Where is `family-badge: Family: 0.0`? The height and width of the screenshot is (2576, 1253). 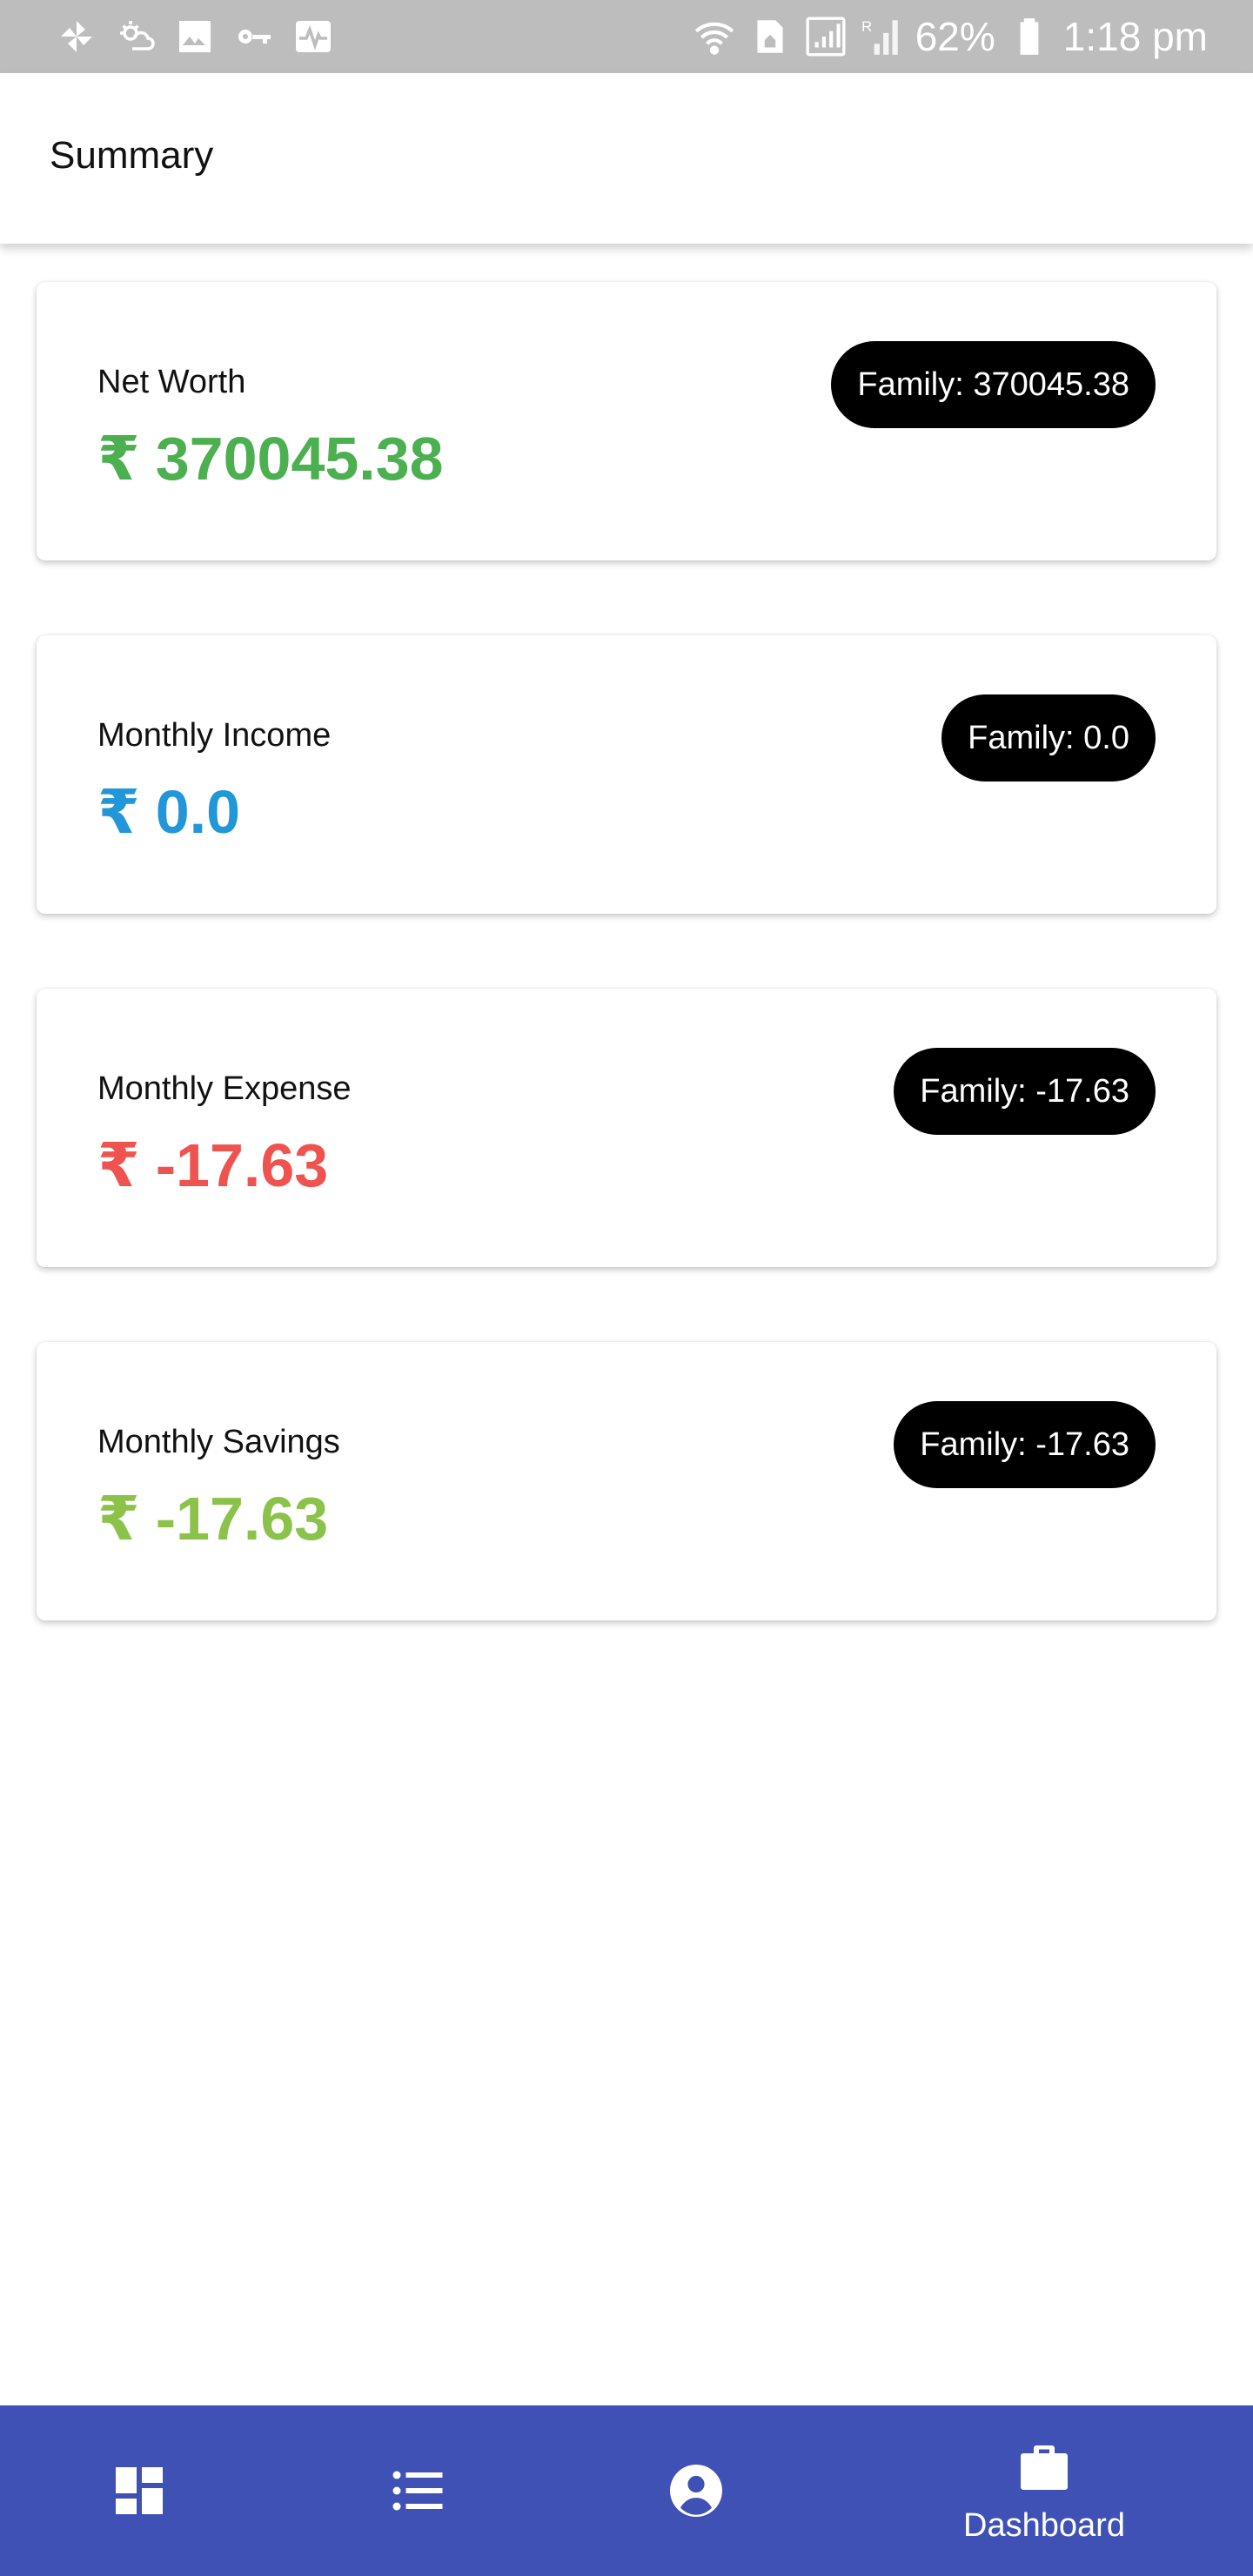 family-badge: Family: 0.0 is located at coordinates (1048, 738).